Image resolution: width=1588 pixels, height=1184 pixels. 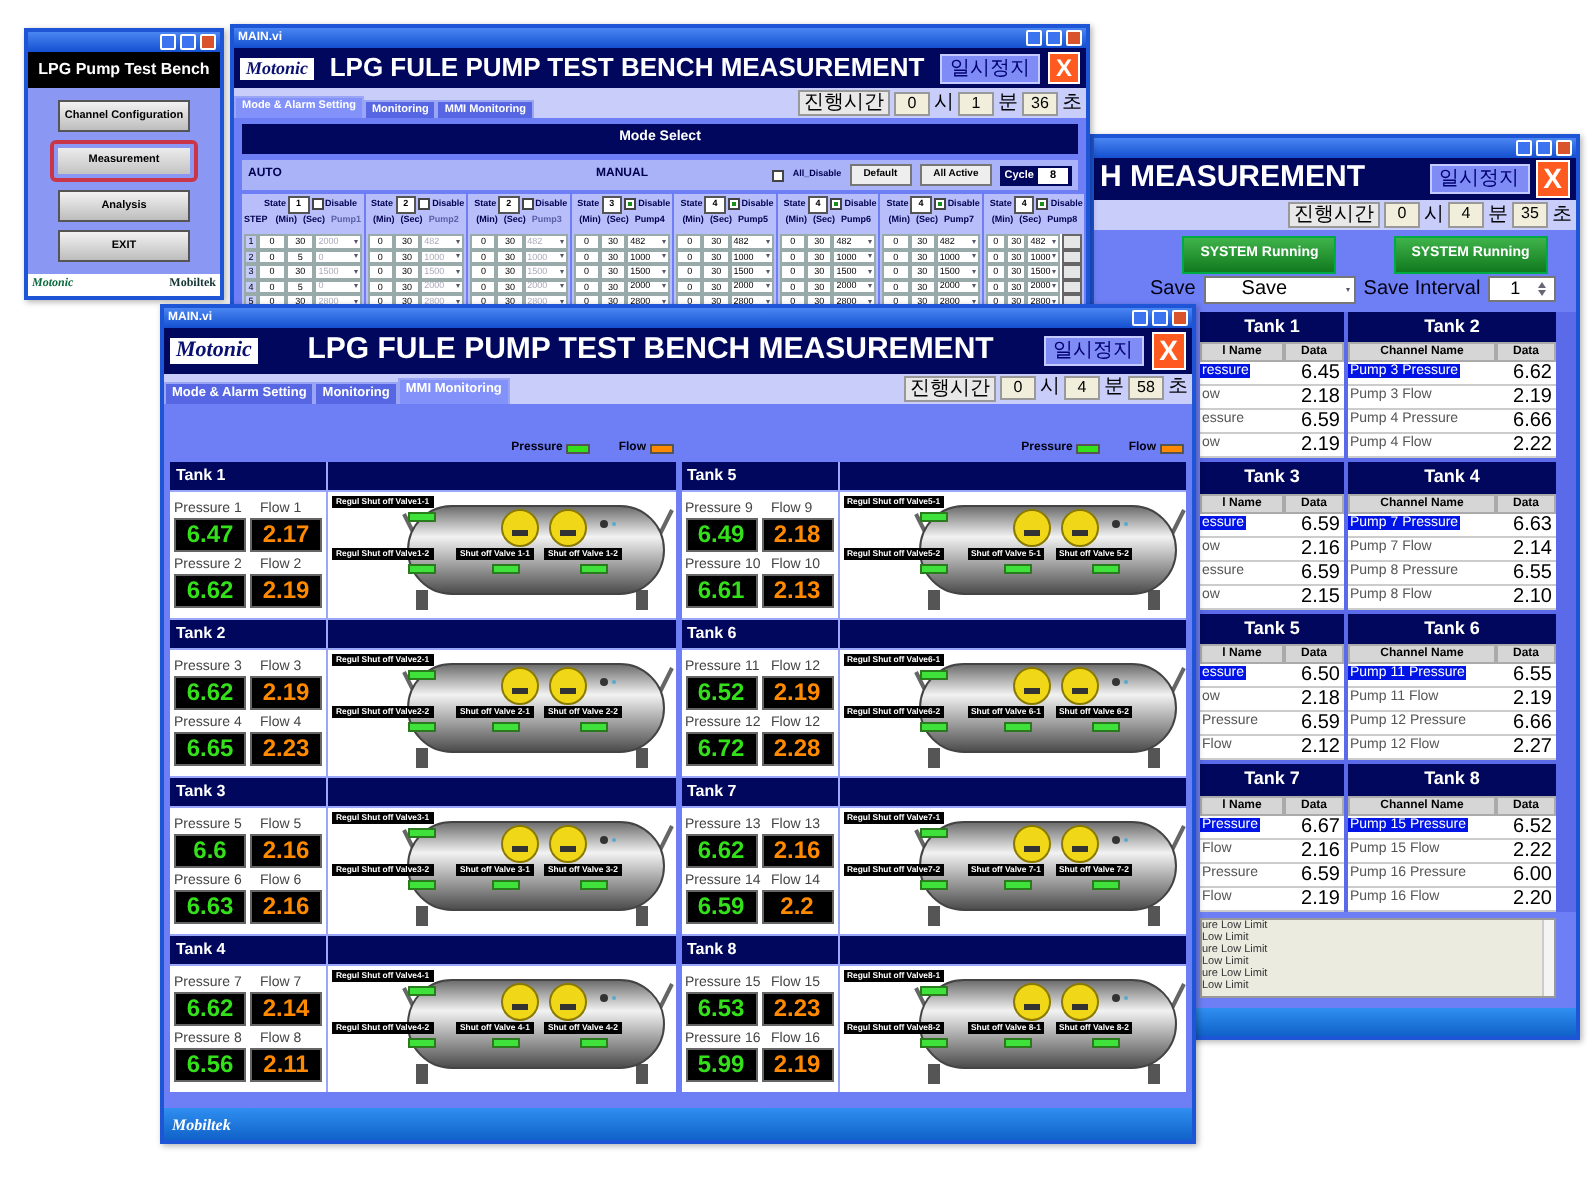 What do you see at coordinates (1530, 215) in the screenshot?
I see `time-field: 35` at bounding box center [1530, 215].